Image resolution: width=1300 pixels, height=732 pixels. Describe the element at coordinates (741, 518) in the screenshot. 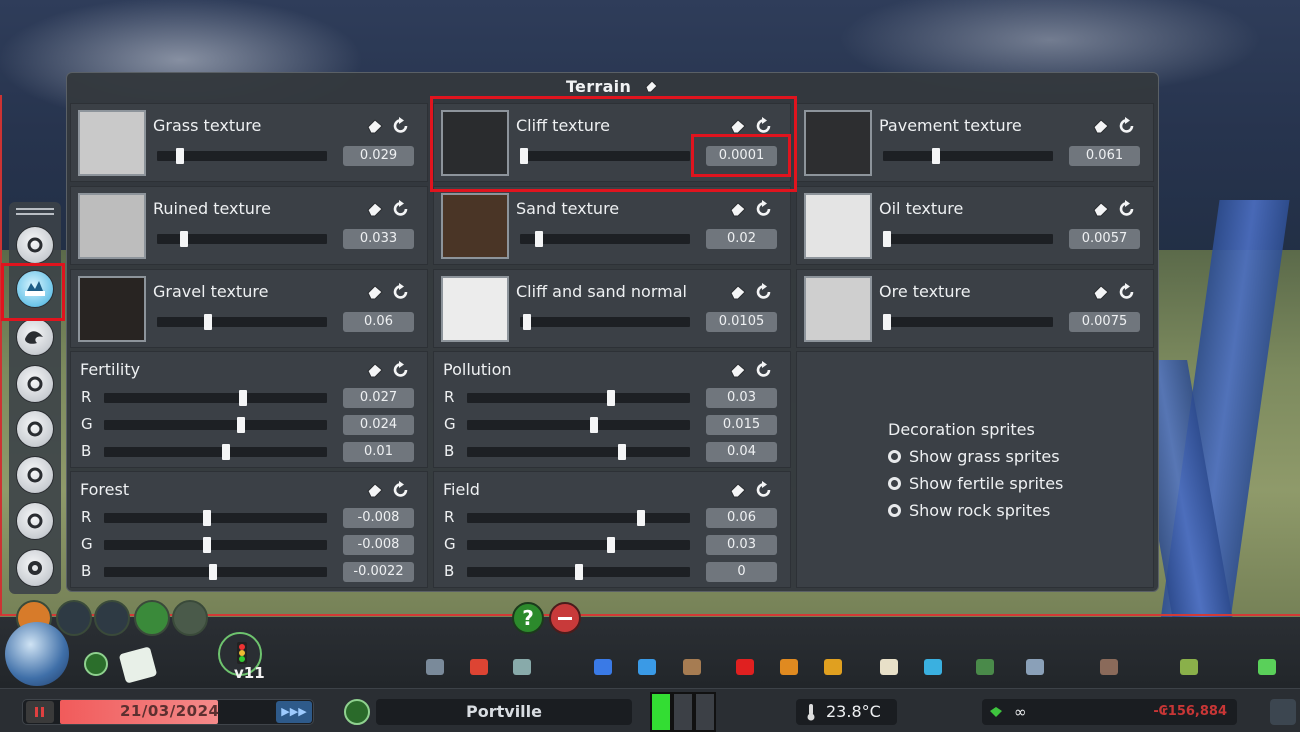

I see `channel-value: 0.06` at that location.